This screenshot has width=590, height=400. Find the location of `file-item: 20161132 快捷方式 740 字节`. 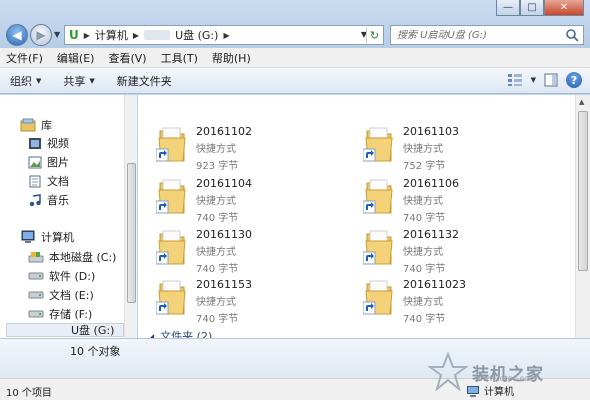

file-item: 20161132 快捷方式 740 字节 is located at coordinates (411, 250).